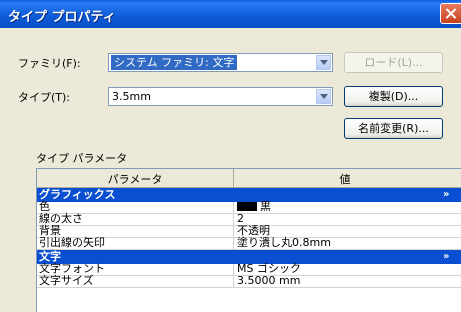 This screenshot has height=312, width=461. What do you see at coordinates (66, 280) in the screenshot?
I see `param-name: 文字サイズ` at bounding box center [66, 280].